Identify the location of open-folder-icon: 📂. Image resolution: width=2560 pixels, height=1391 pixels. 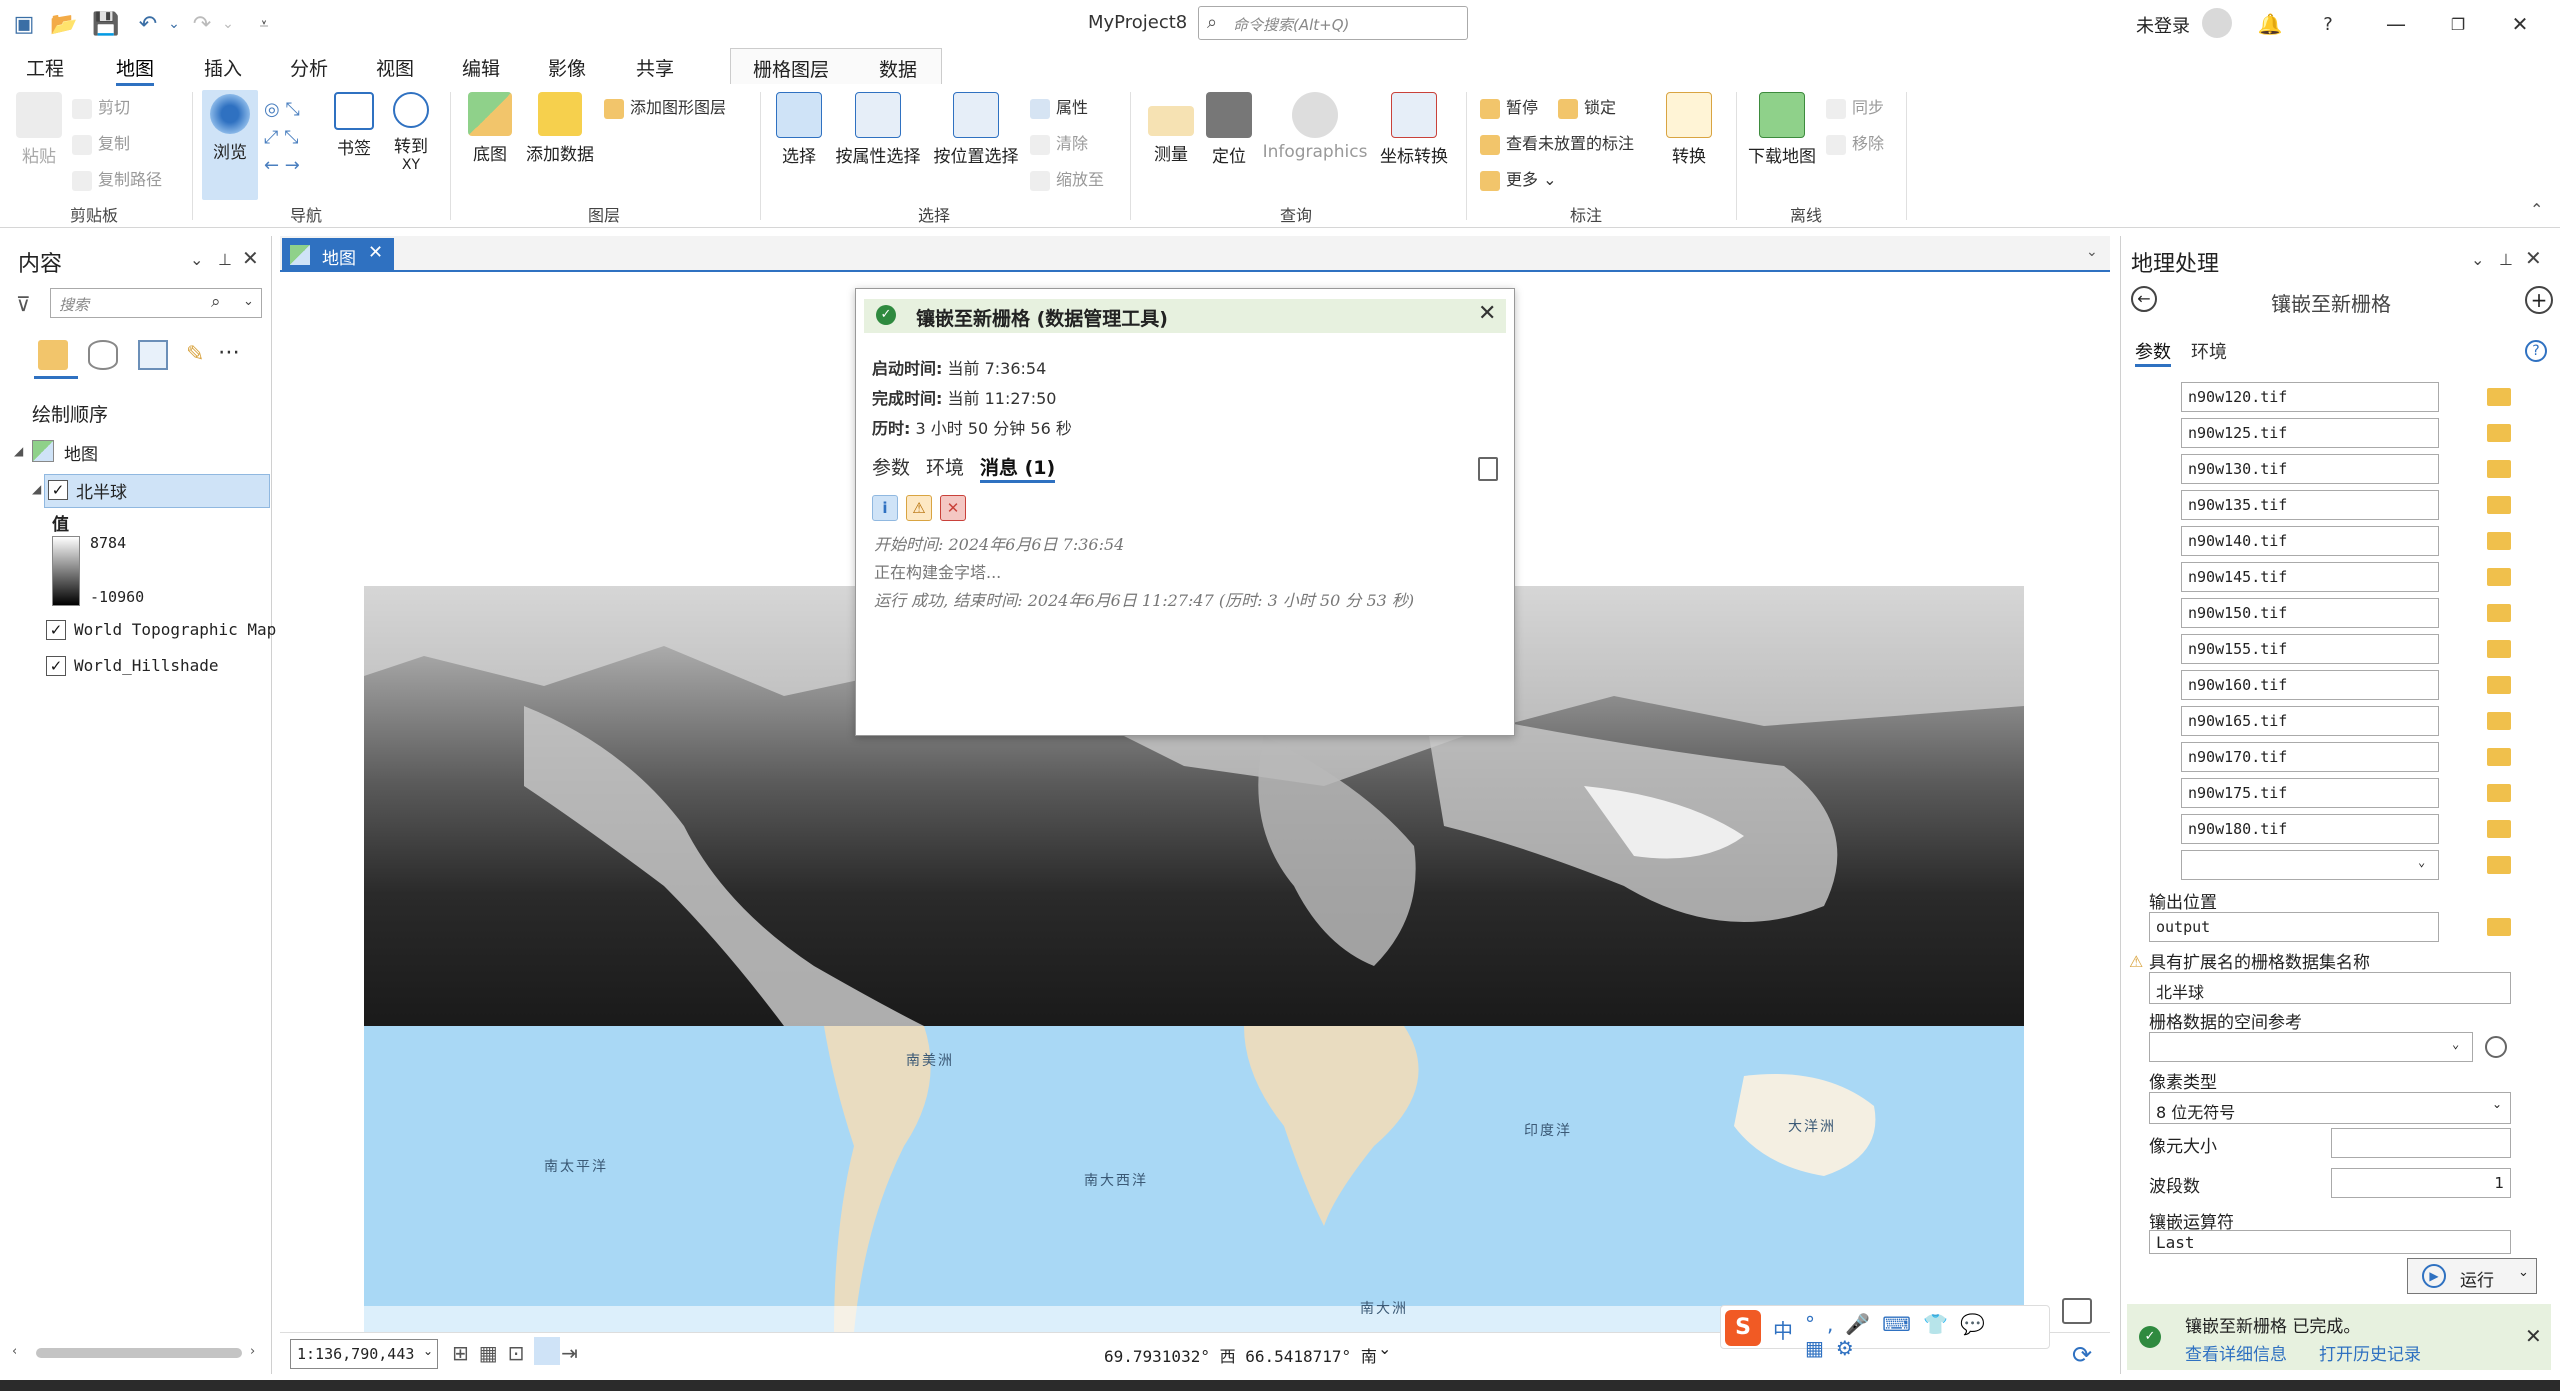
(64, 24).